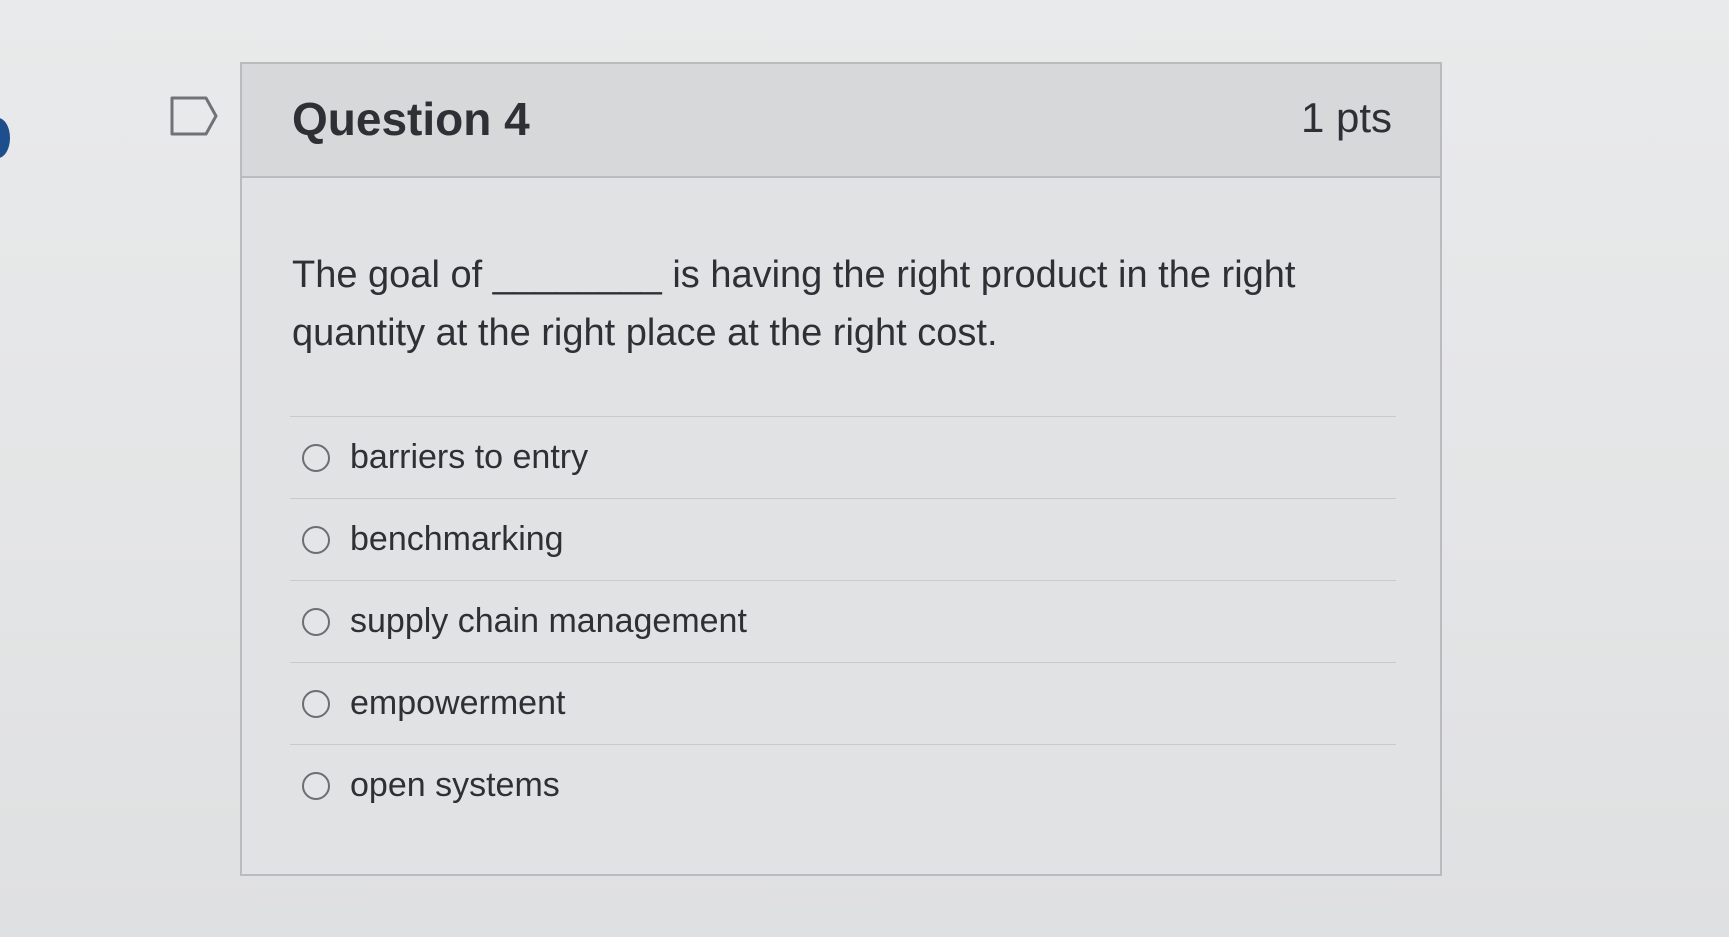 This screenshot has height=937, width=1729. What do you see at coordinates (457, 703) in the screenshot?
I see `answer-label: empowerment` at bounding box center [457, 703].